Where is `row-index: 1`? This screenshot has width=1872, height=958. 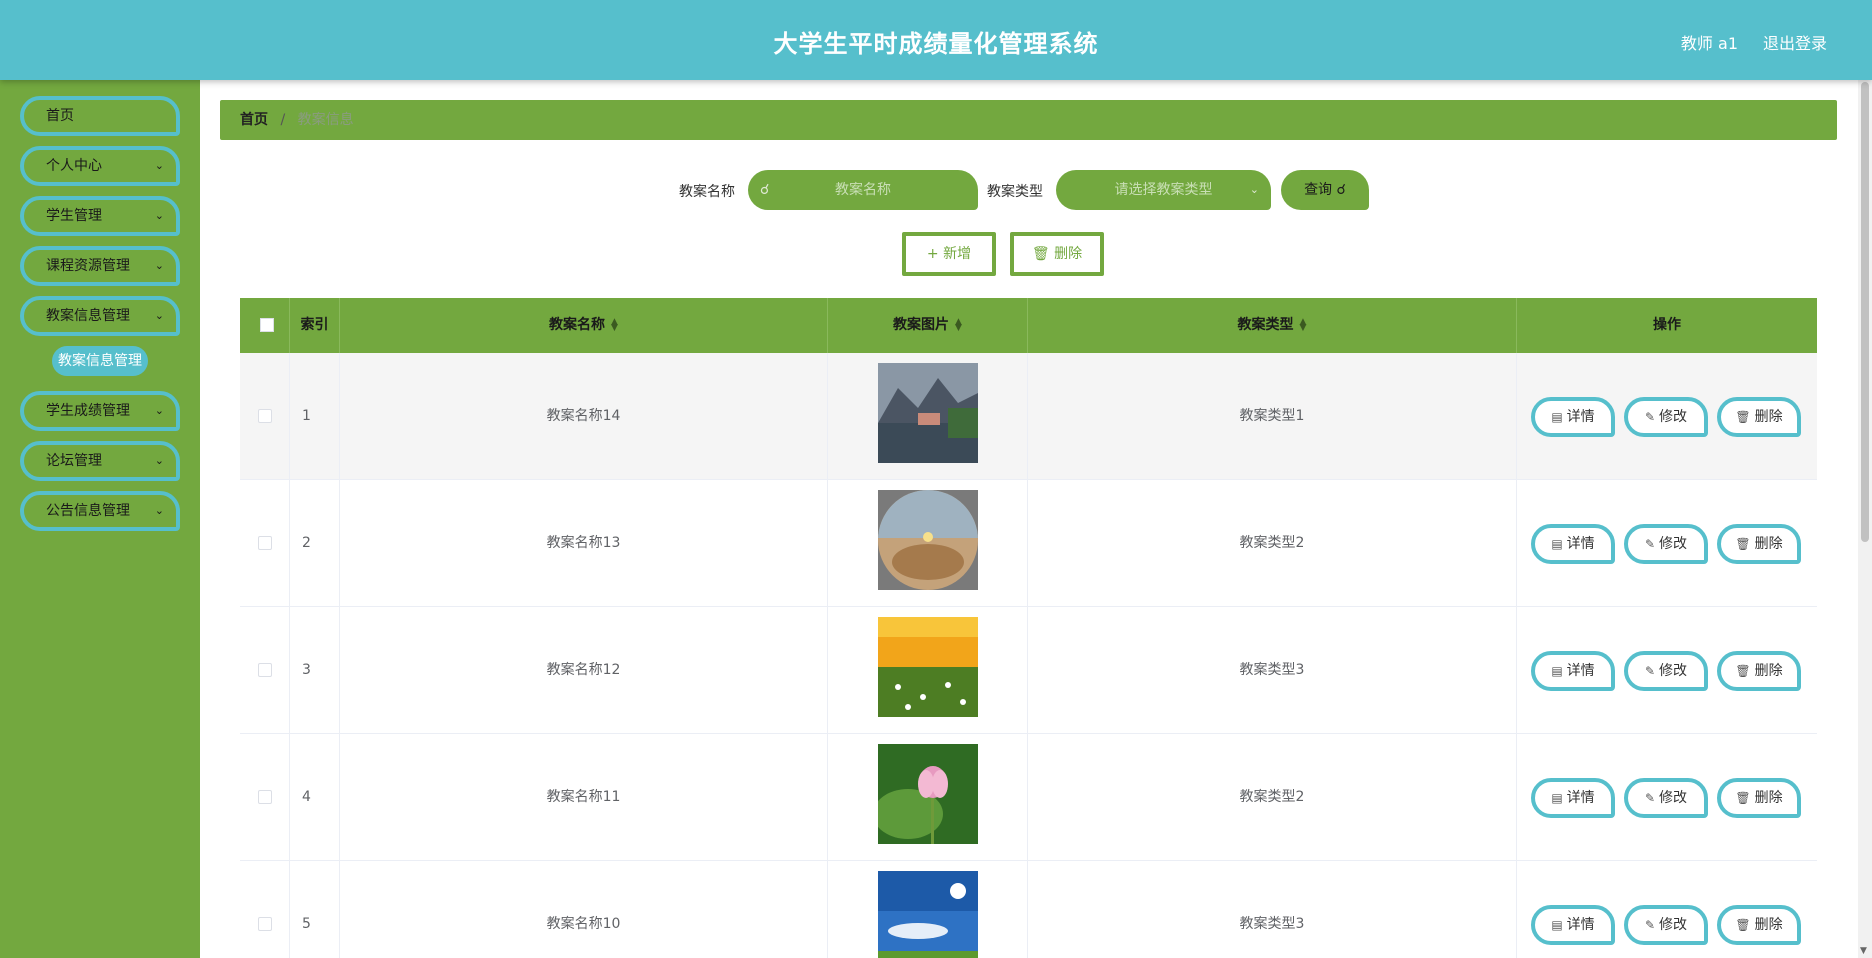 row-index: 1 is located at coordinates (315, 416).